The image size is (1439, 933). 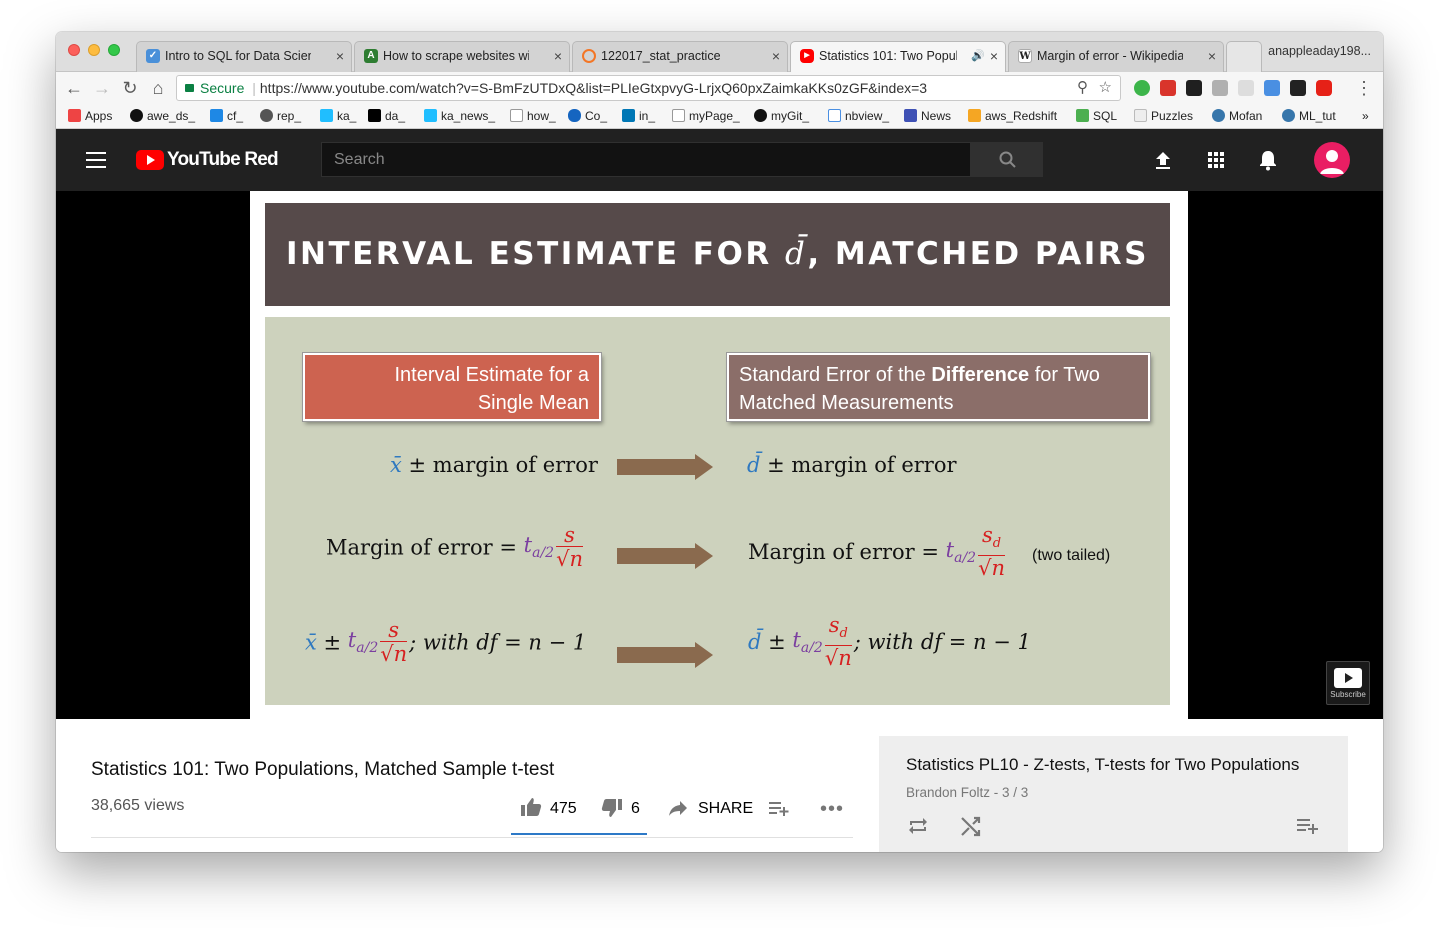 What do you see at coordinates (978, 56) in the screenshot?
I see `speaker-icon: 🔊` at bounding box center [978, 56].